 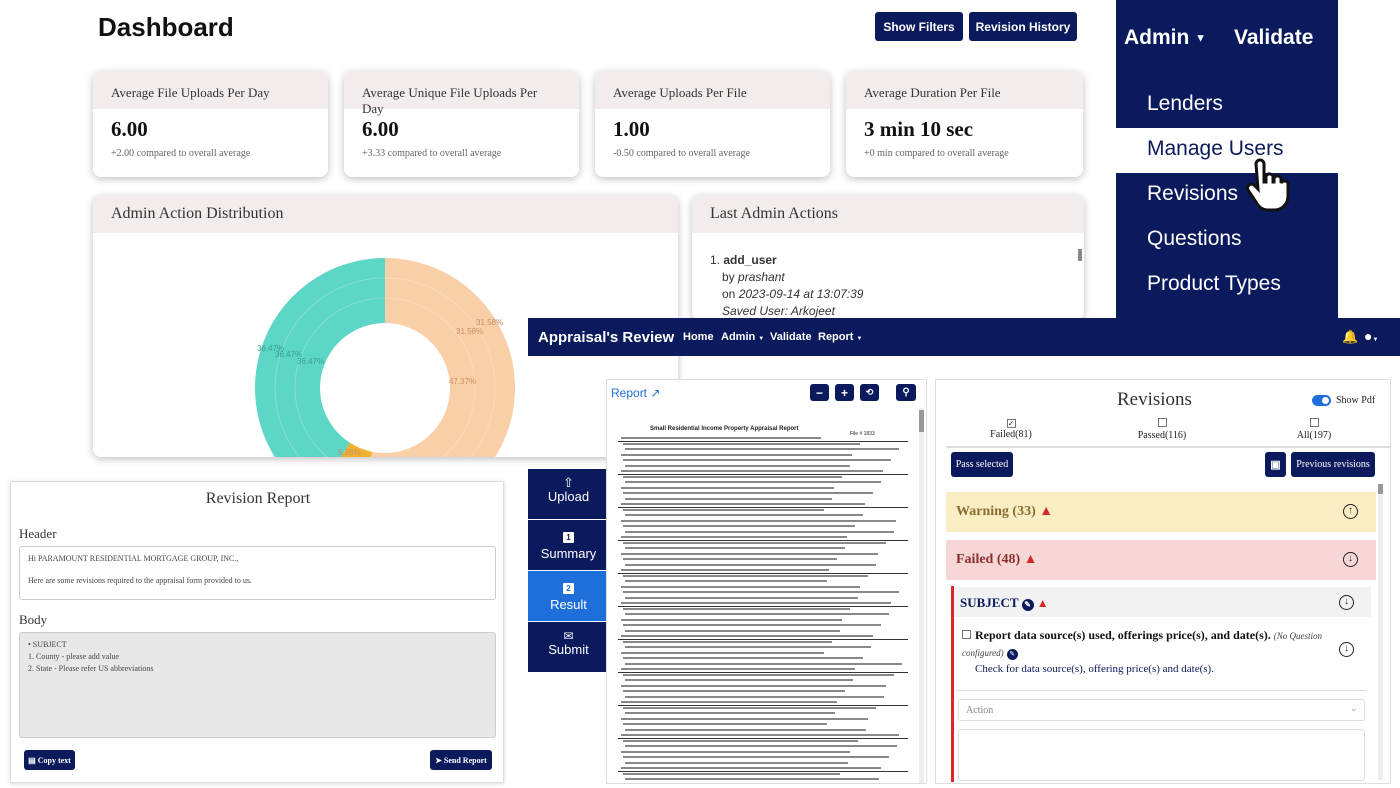 What do you see at coordinates (801, 294) in the screenshot?
I see `action-date: 2023-09-14 at 13:07:39` at bounding box center [801, 294].